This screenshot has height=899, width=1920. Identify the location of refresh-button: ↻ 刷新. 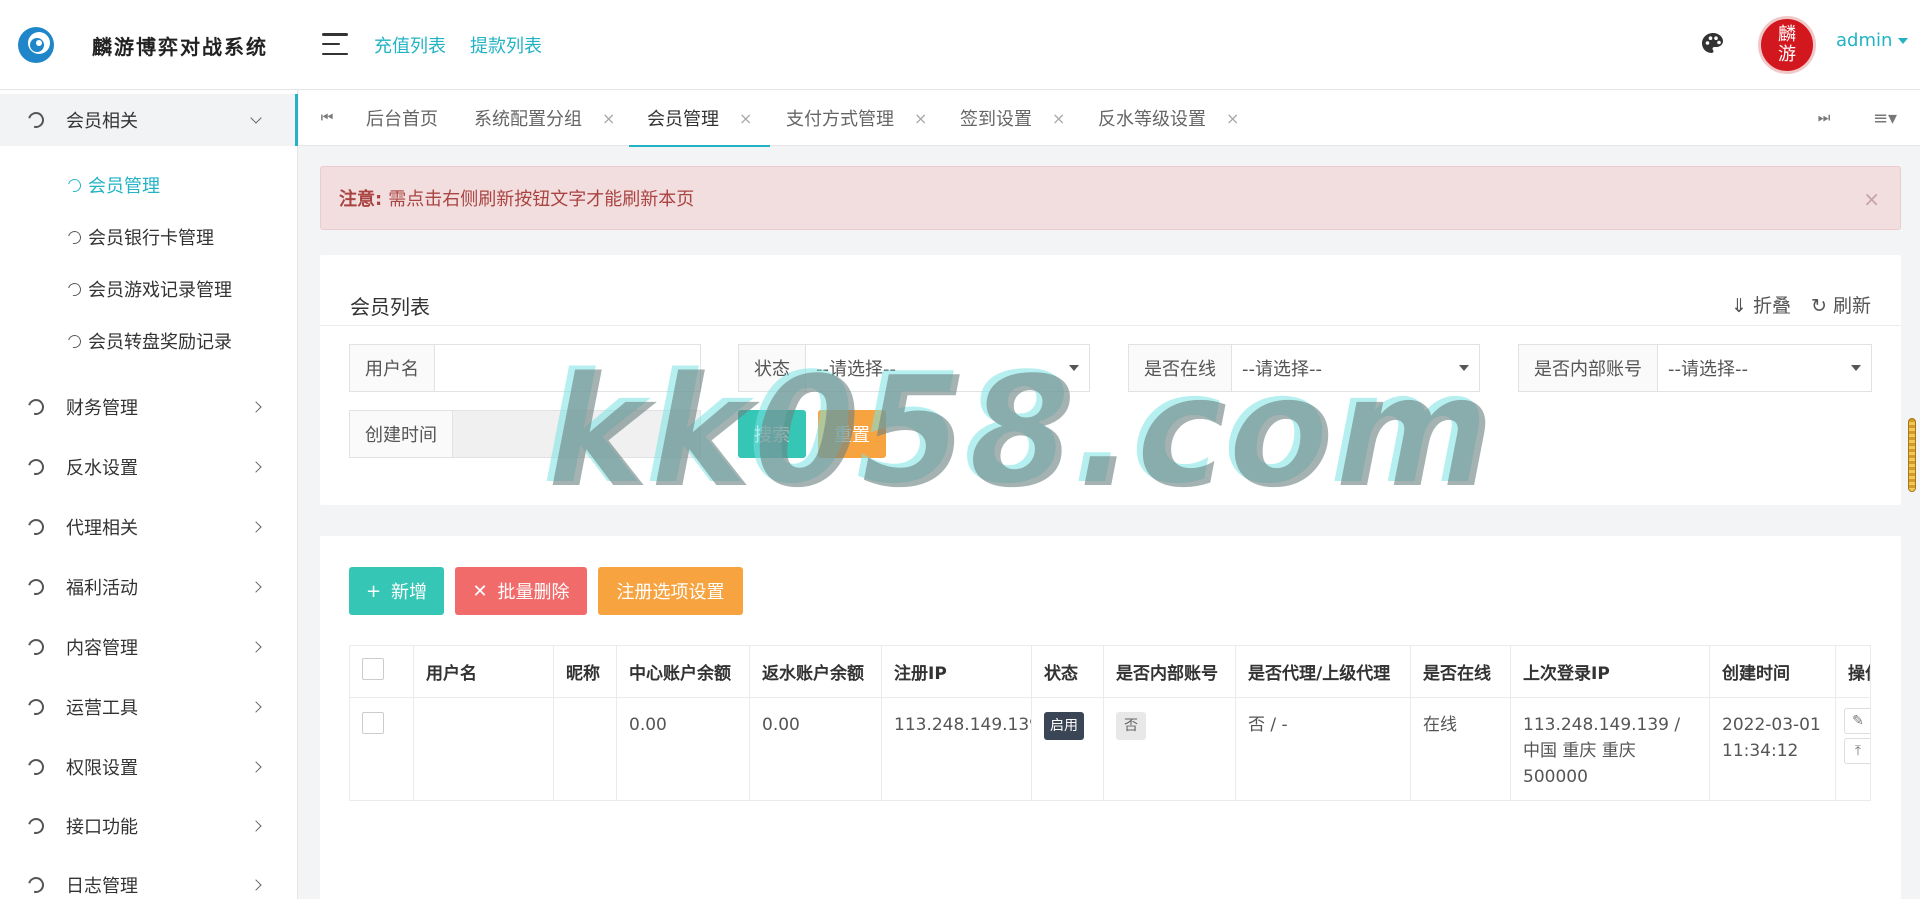
(1841, 304).